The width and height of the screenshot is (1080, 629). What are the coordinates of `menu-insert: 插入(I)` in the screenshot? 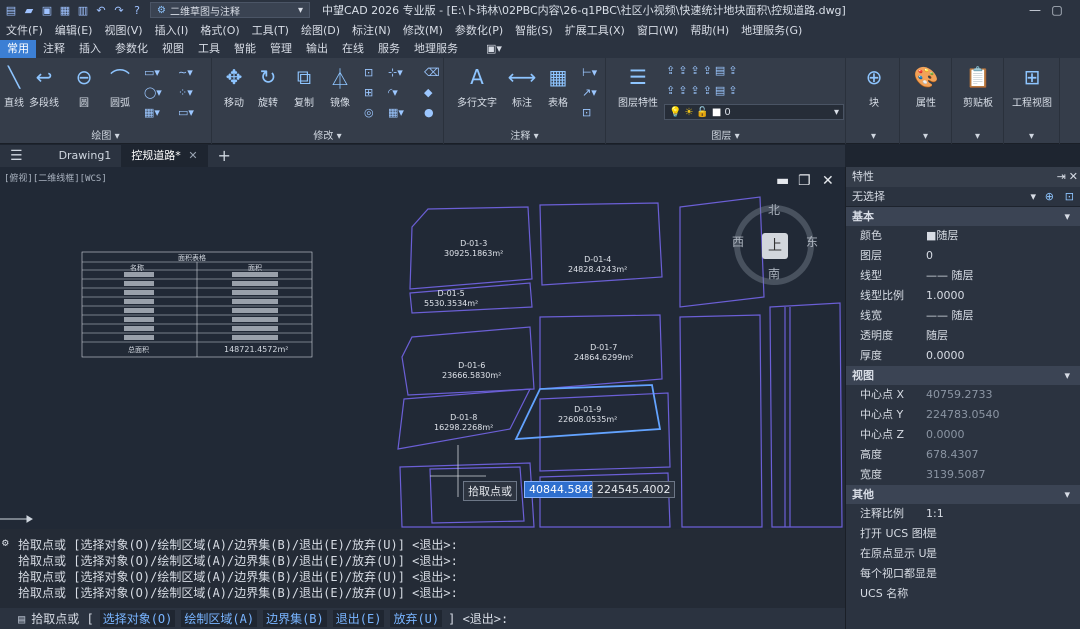 It's located at (172, 30).